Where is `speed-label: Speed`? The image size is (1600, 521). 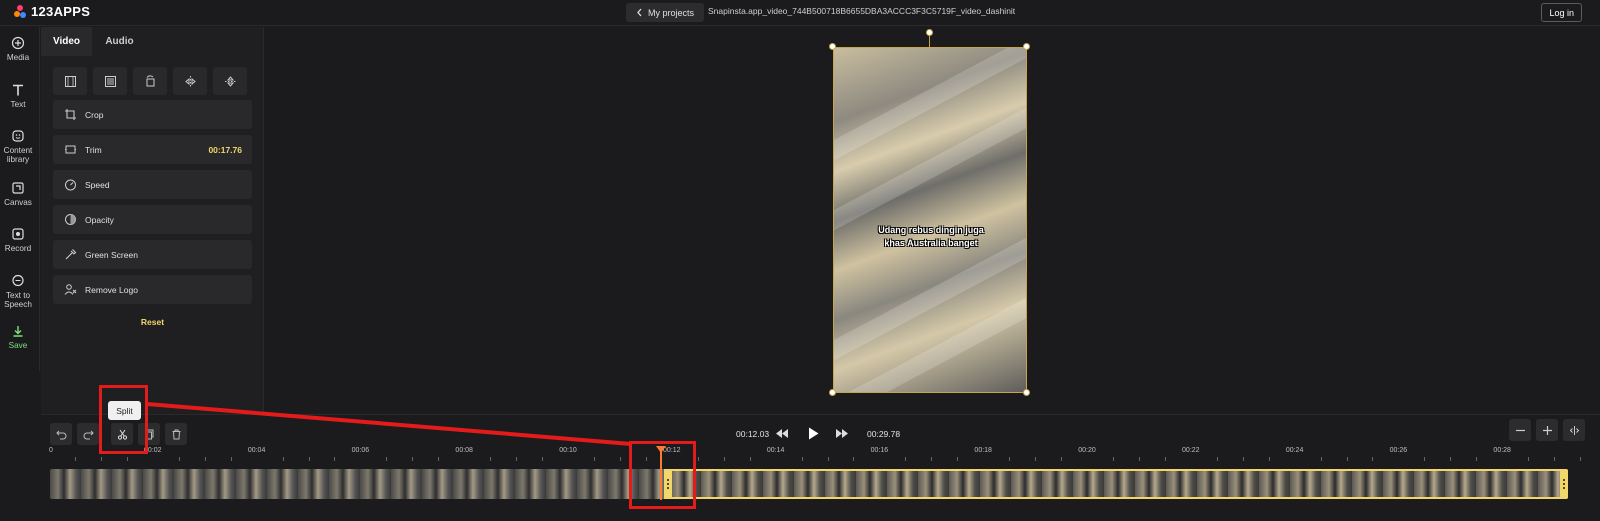
speed-label: Speed is located at coordinates (97, 184).